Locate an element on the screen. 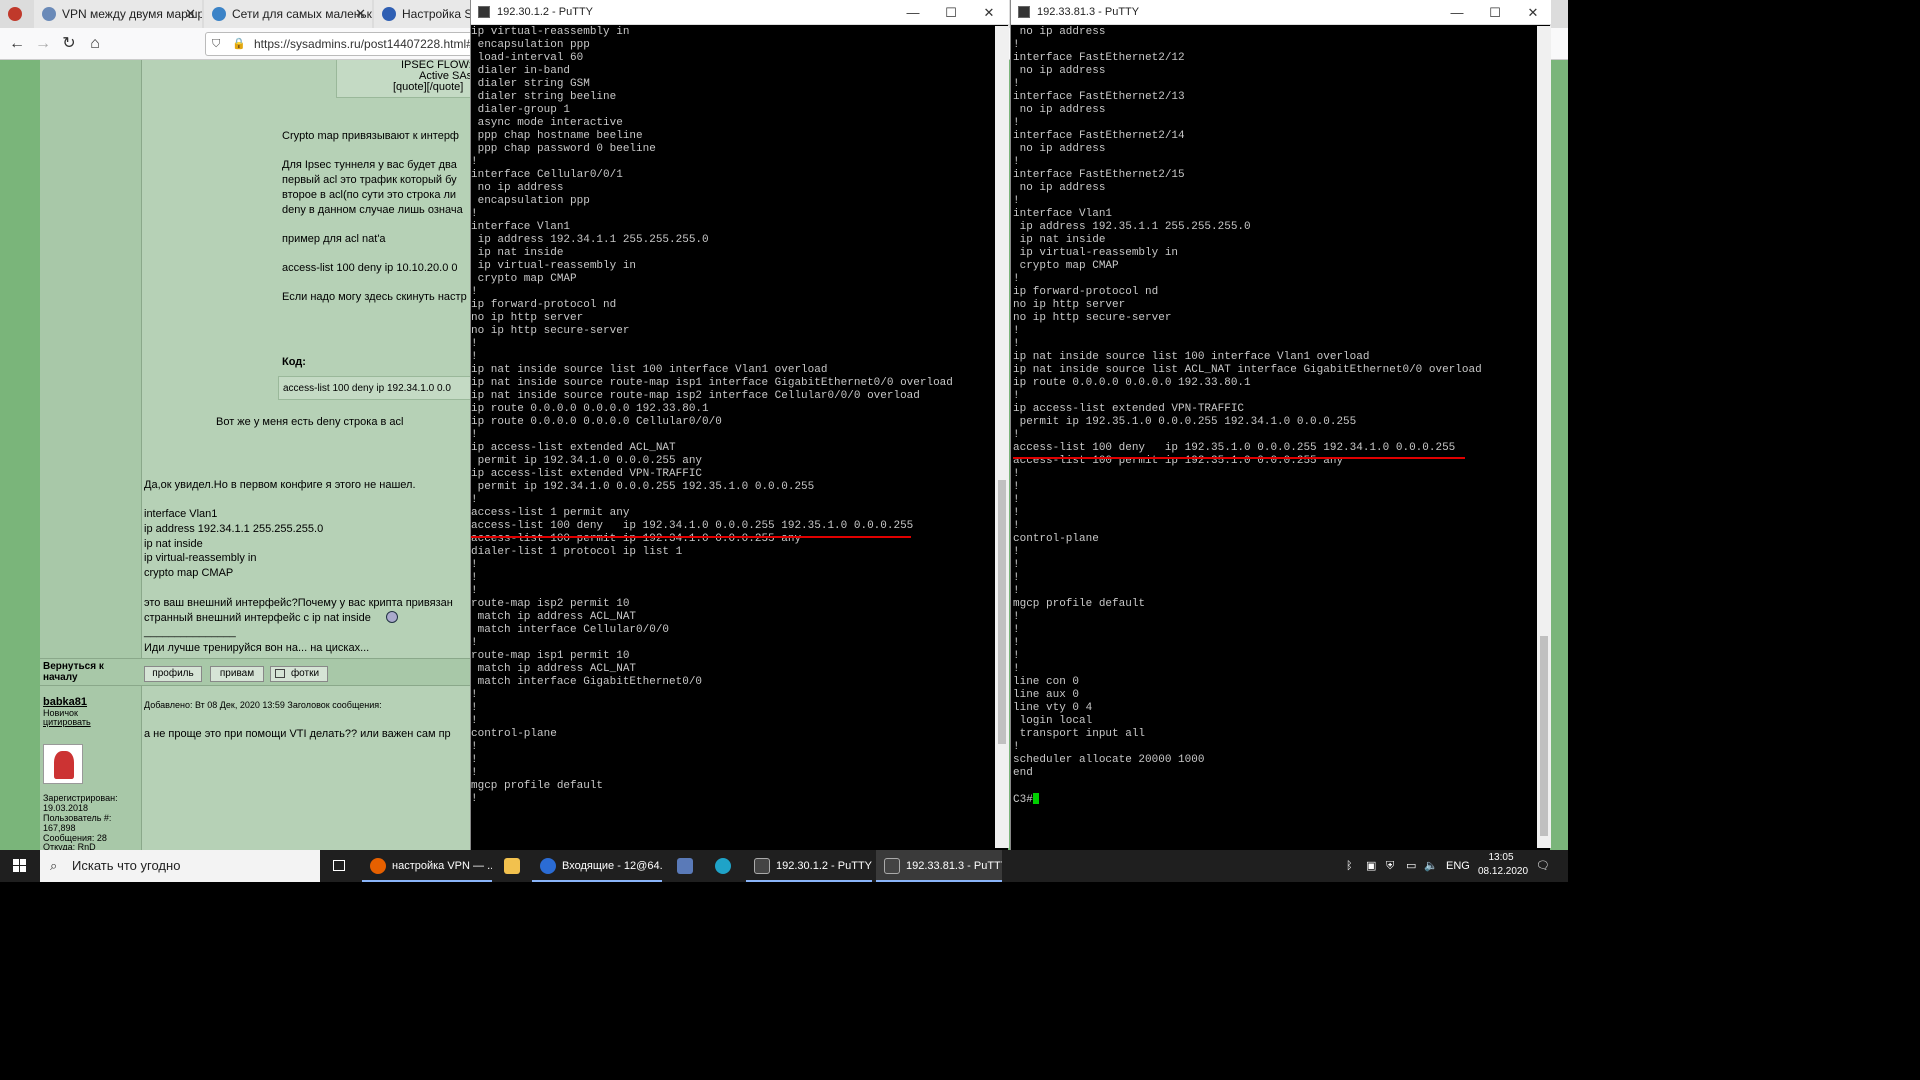 The width and height of the screenshot is (1920, 1080). start-button is located at coordinates (20, 866).